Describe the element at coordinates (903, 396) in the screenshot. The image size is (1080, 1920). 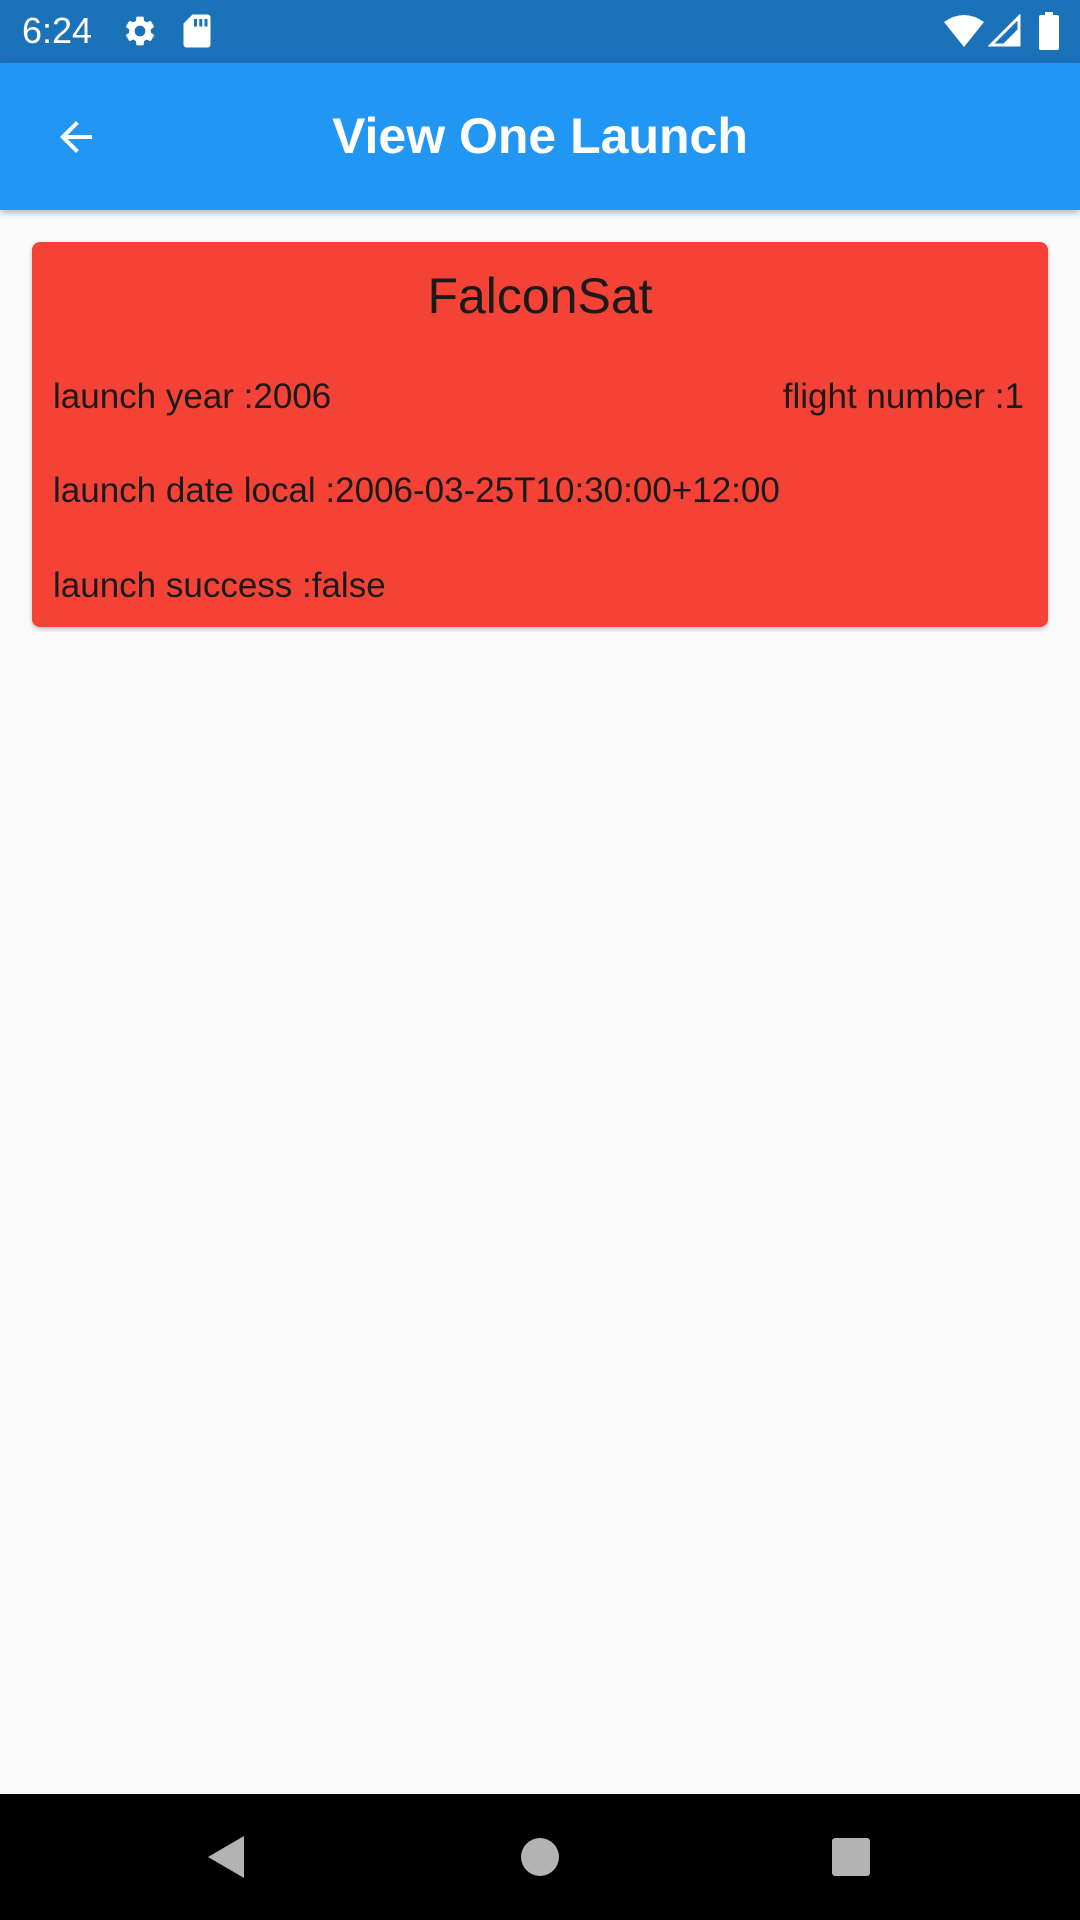
I see `flight-number: flight number :1` at that location.